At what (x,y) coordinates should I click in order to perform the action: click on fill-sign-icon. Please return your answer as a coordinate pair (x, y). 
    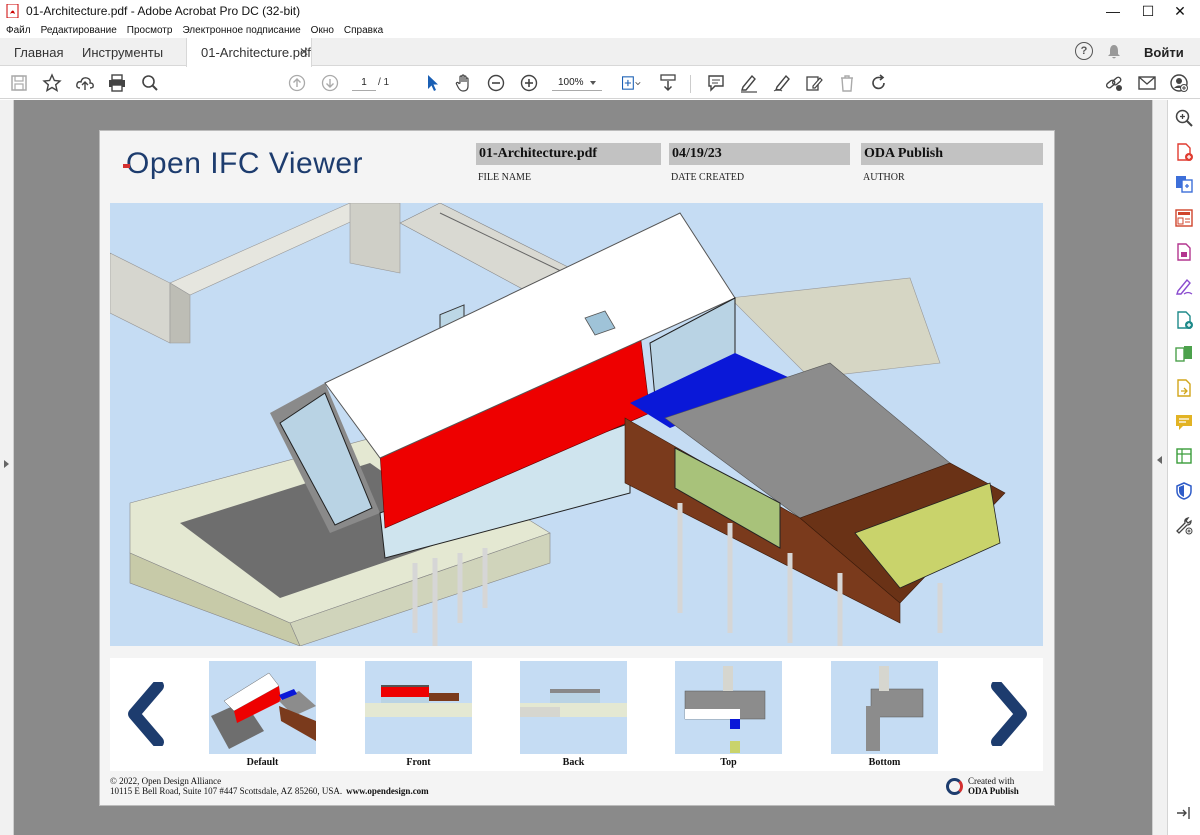
    Looking at the image, I should click on (1184, 286).